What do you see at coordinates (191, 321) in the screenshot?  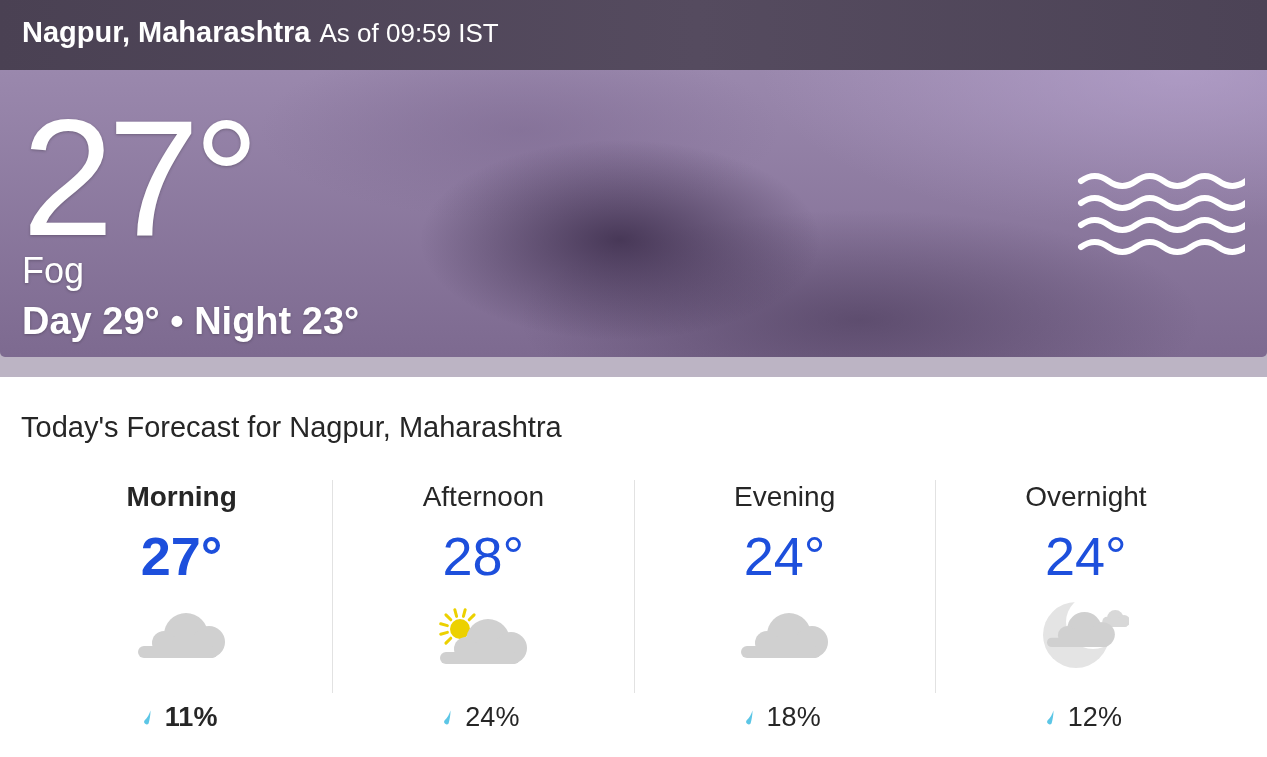 I see `day-night-temperatures: Day 29° • Night 23°` at bounding box center [191, 321].